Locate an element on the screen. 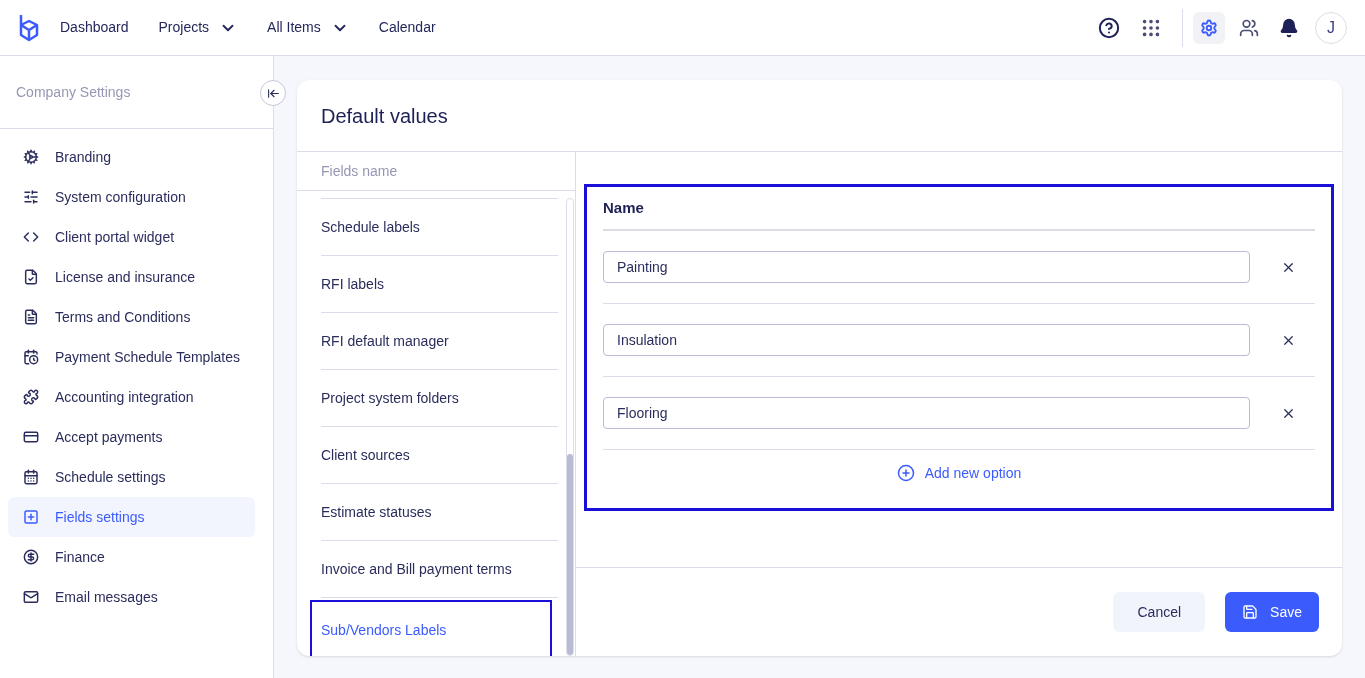 This screenshot has width=1365, height=678. sidebar-item: Branding is located at coordinates (131, 157).